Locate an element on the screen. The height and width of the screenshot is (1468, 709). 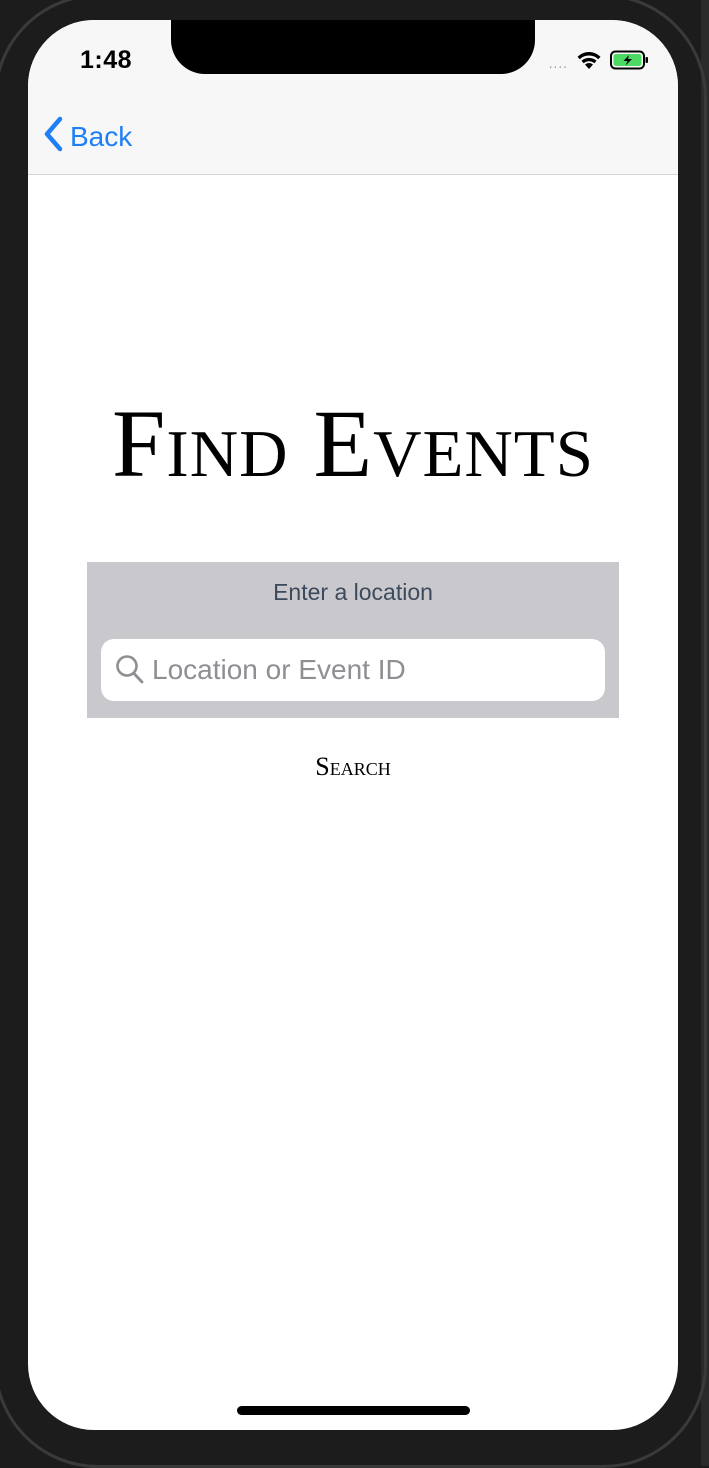
back-label: Back is located at coordinates (101, 136).